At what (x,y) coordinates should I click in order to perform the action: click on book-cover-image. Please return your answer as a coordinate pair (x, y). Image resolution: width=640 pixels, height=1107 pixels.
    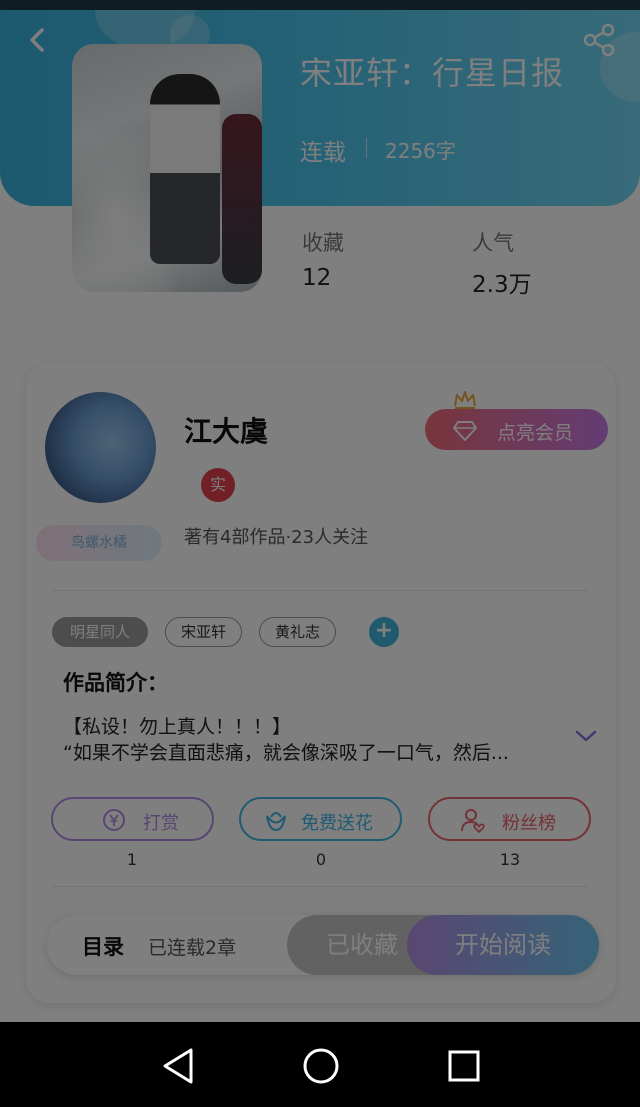
    Looking at the image, I should click on (167, 168).